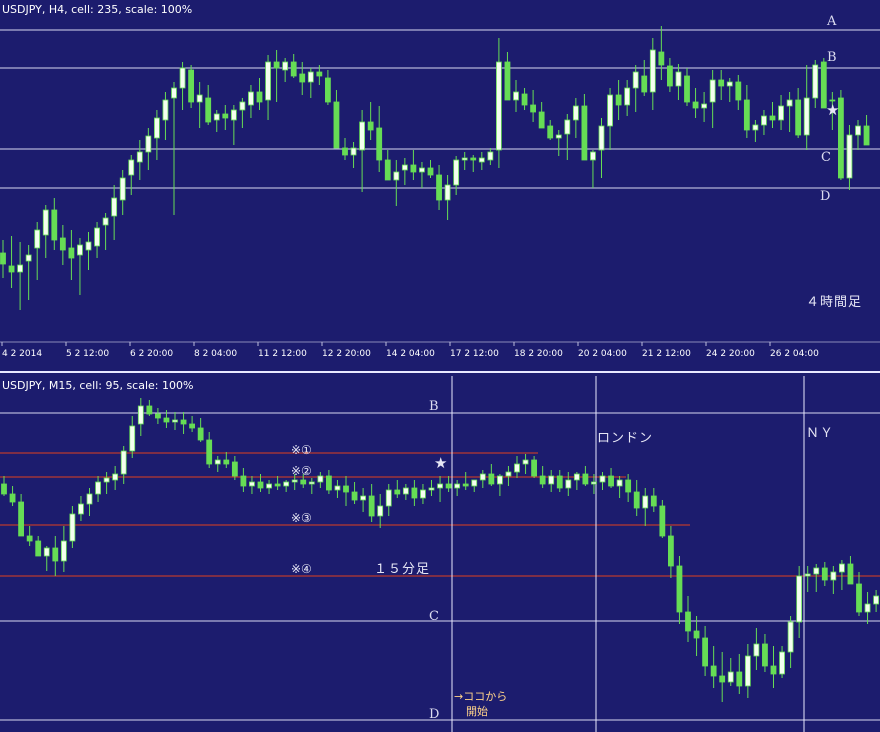 The width and height of the screenshot is (880, 732). Describe the element at coordinates (434, 714) in the screenshot. I see `m15-level-label-d: D` at that location.